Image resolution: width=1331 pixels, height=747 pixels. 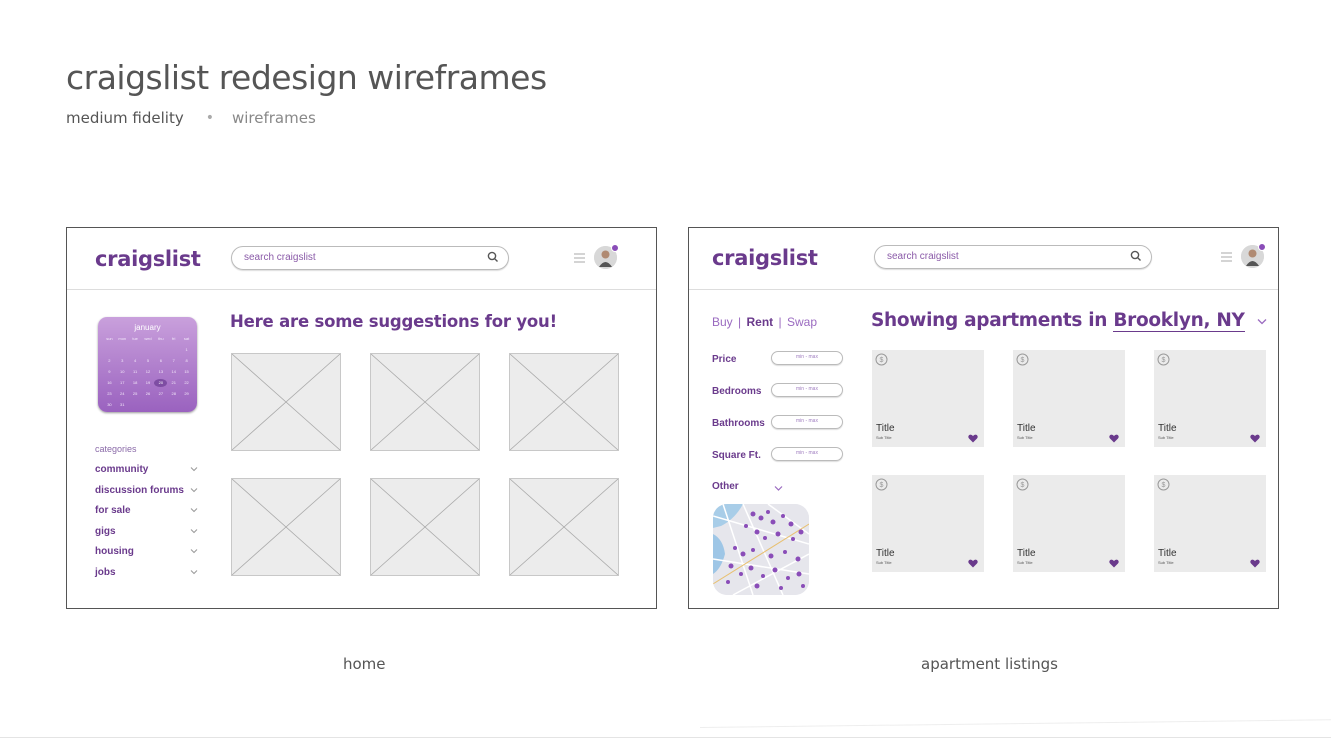 I want to click on calendar-day: 28, so click(x=173, y=394).